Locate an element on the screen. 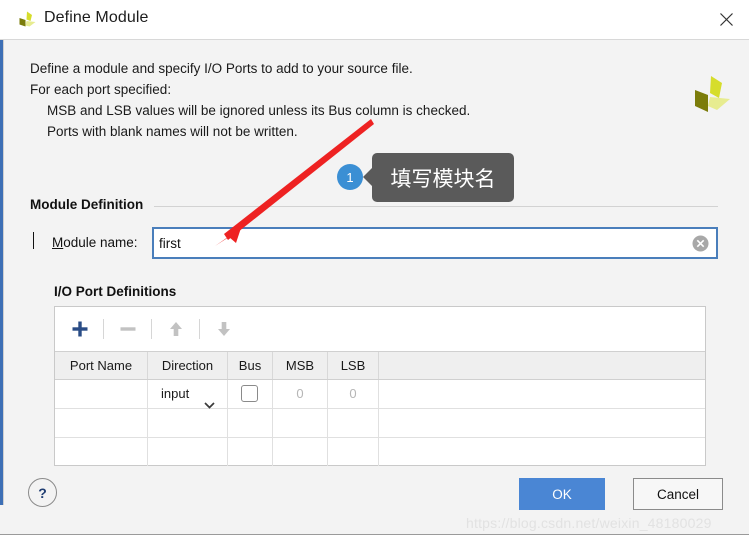  module-section-divider is located at coordinates (436, 206).